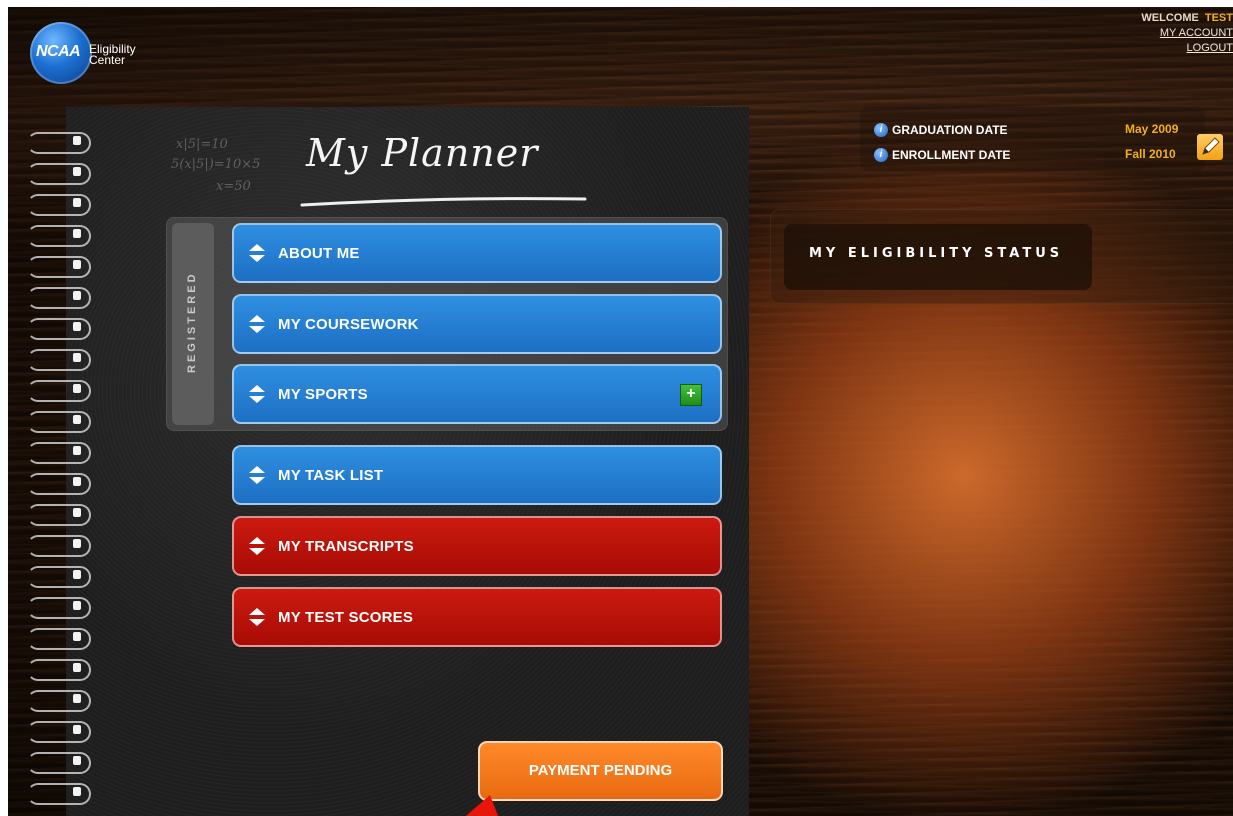 The height and width of the screenshot is (816, 1233). I want to click on enrollment-date-value: Fall 2010, so click(1150, 154).